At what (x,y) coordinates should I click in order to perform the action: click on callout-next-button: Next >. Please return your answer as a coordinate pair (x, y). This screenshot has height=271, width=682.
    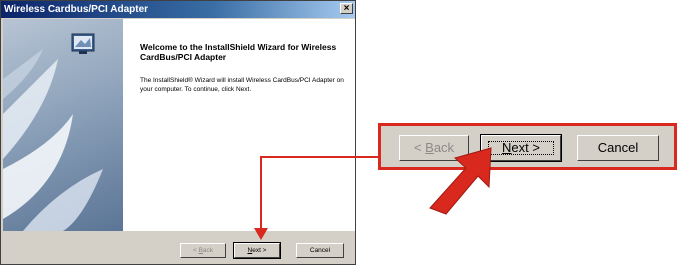
    Looking at the image, I should click on (521, 148).